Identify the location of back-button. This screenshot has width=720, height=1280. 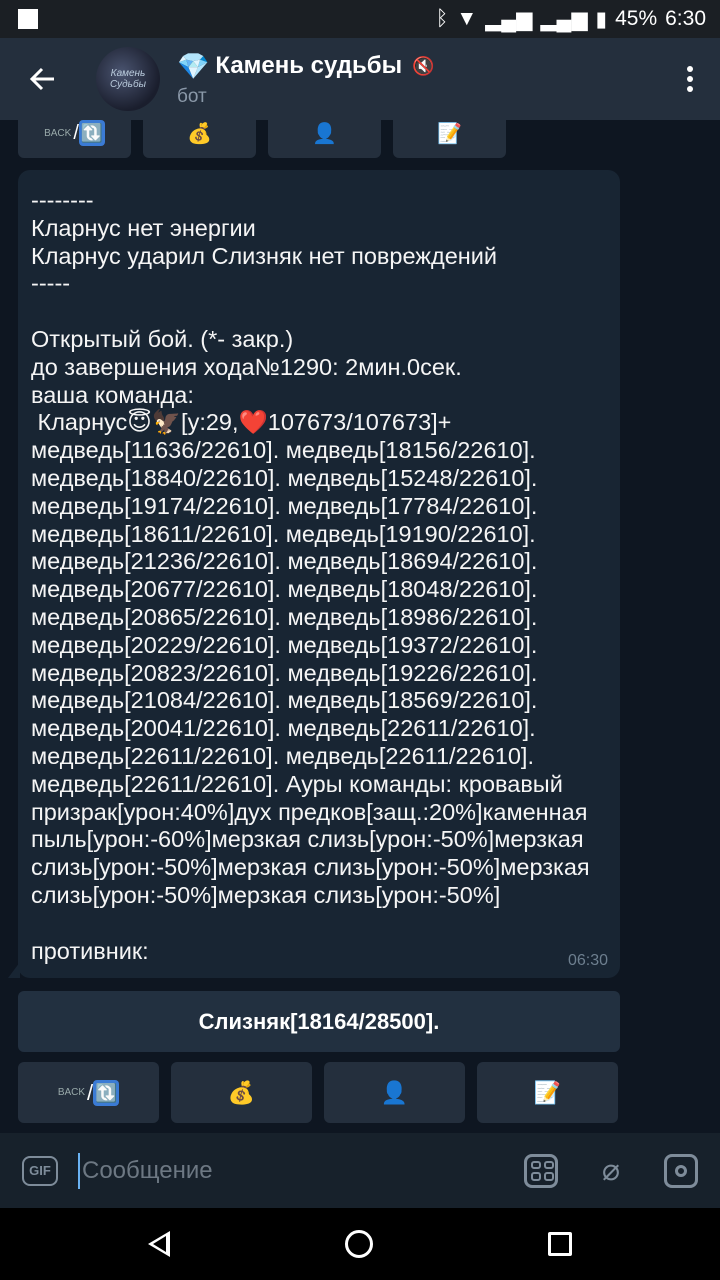
(42, 79).